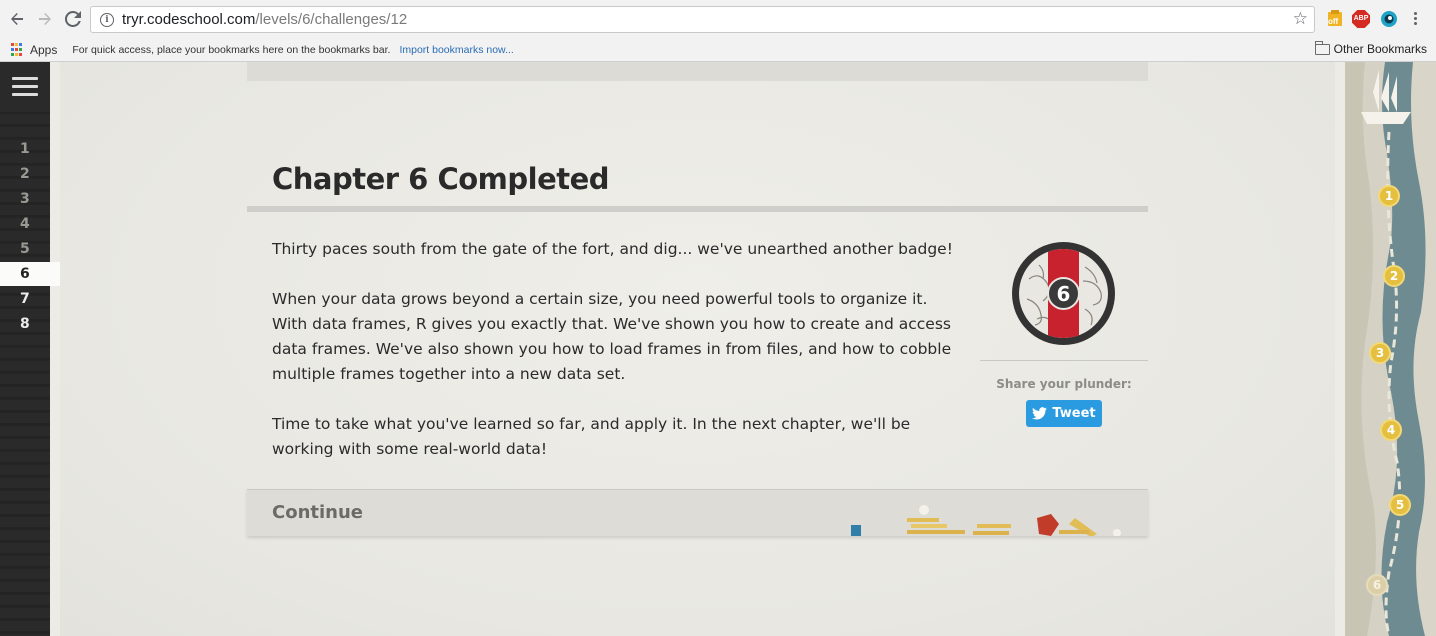 The height and width of the screenshot is (636, 1436). Describe the element at coordinates (318, 512) in the screenshot. I see `continue-label: Continue` at that location.